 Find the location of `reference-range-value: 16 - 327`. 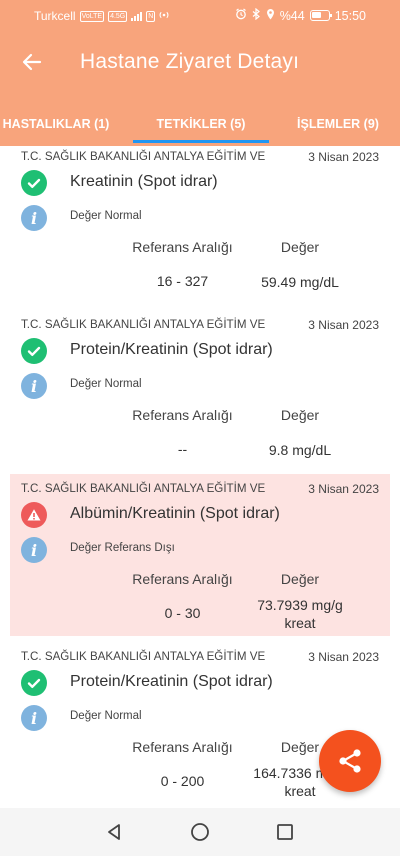

reference-range-value: 16 - 327 is located at coordinates (182, 281).